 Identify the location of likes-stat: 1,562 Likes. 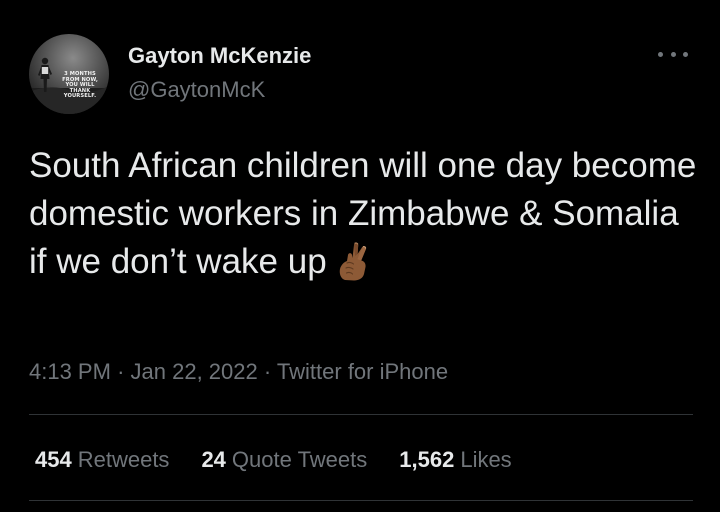
(455, 460).